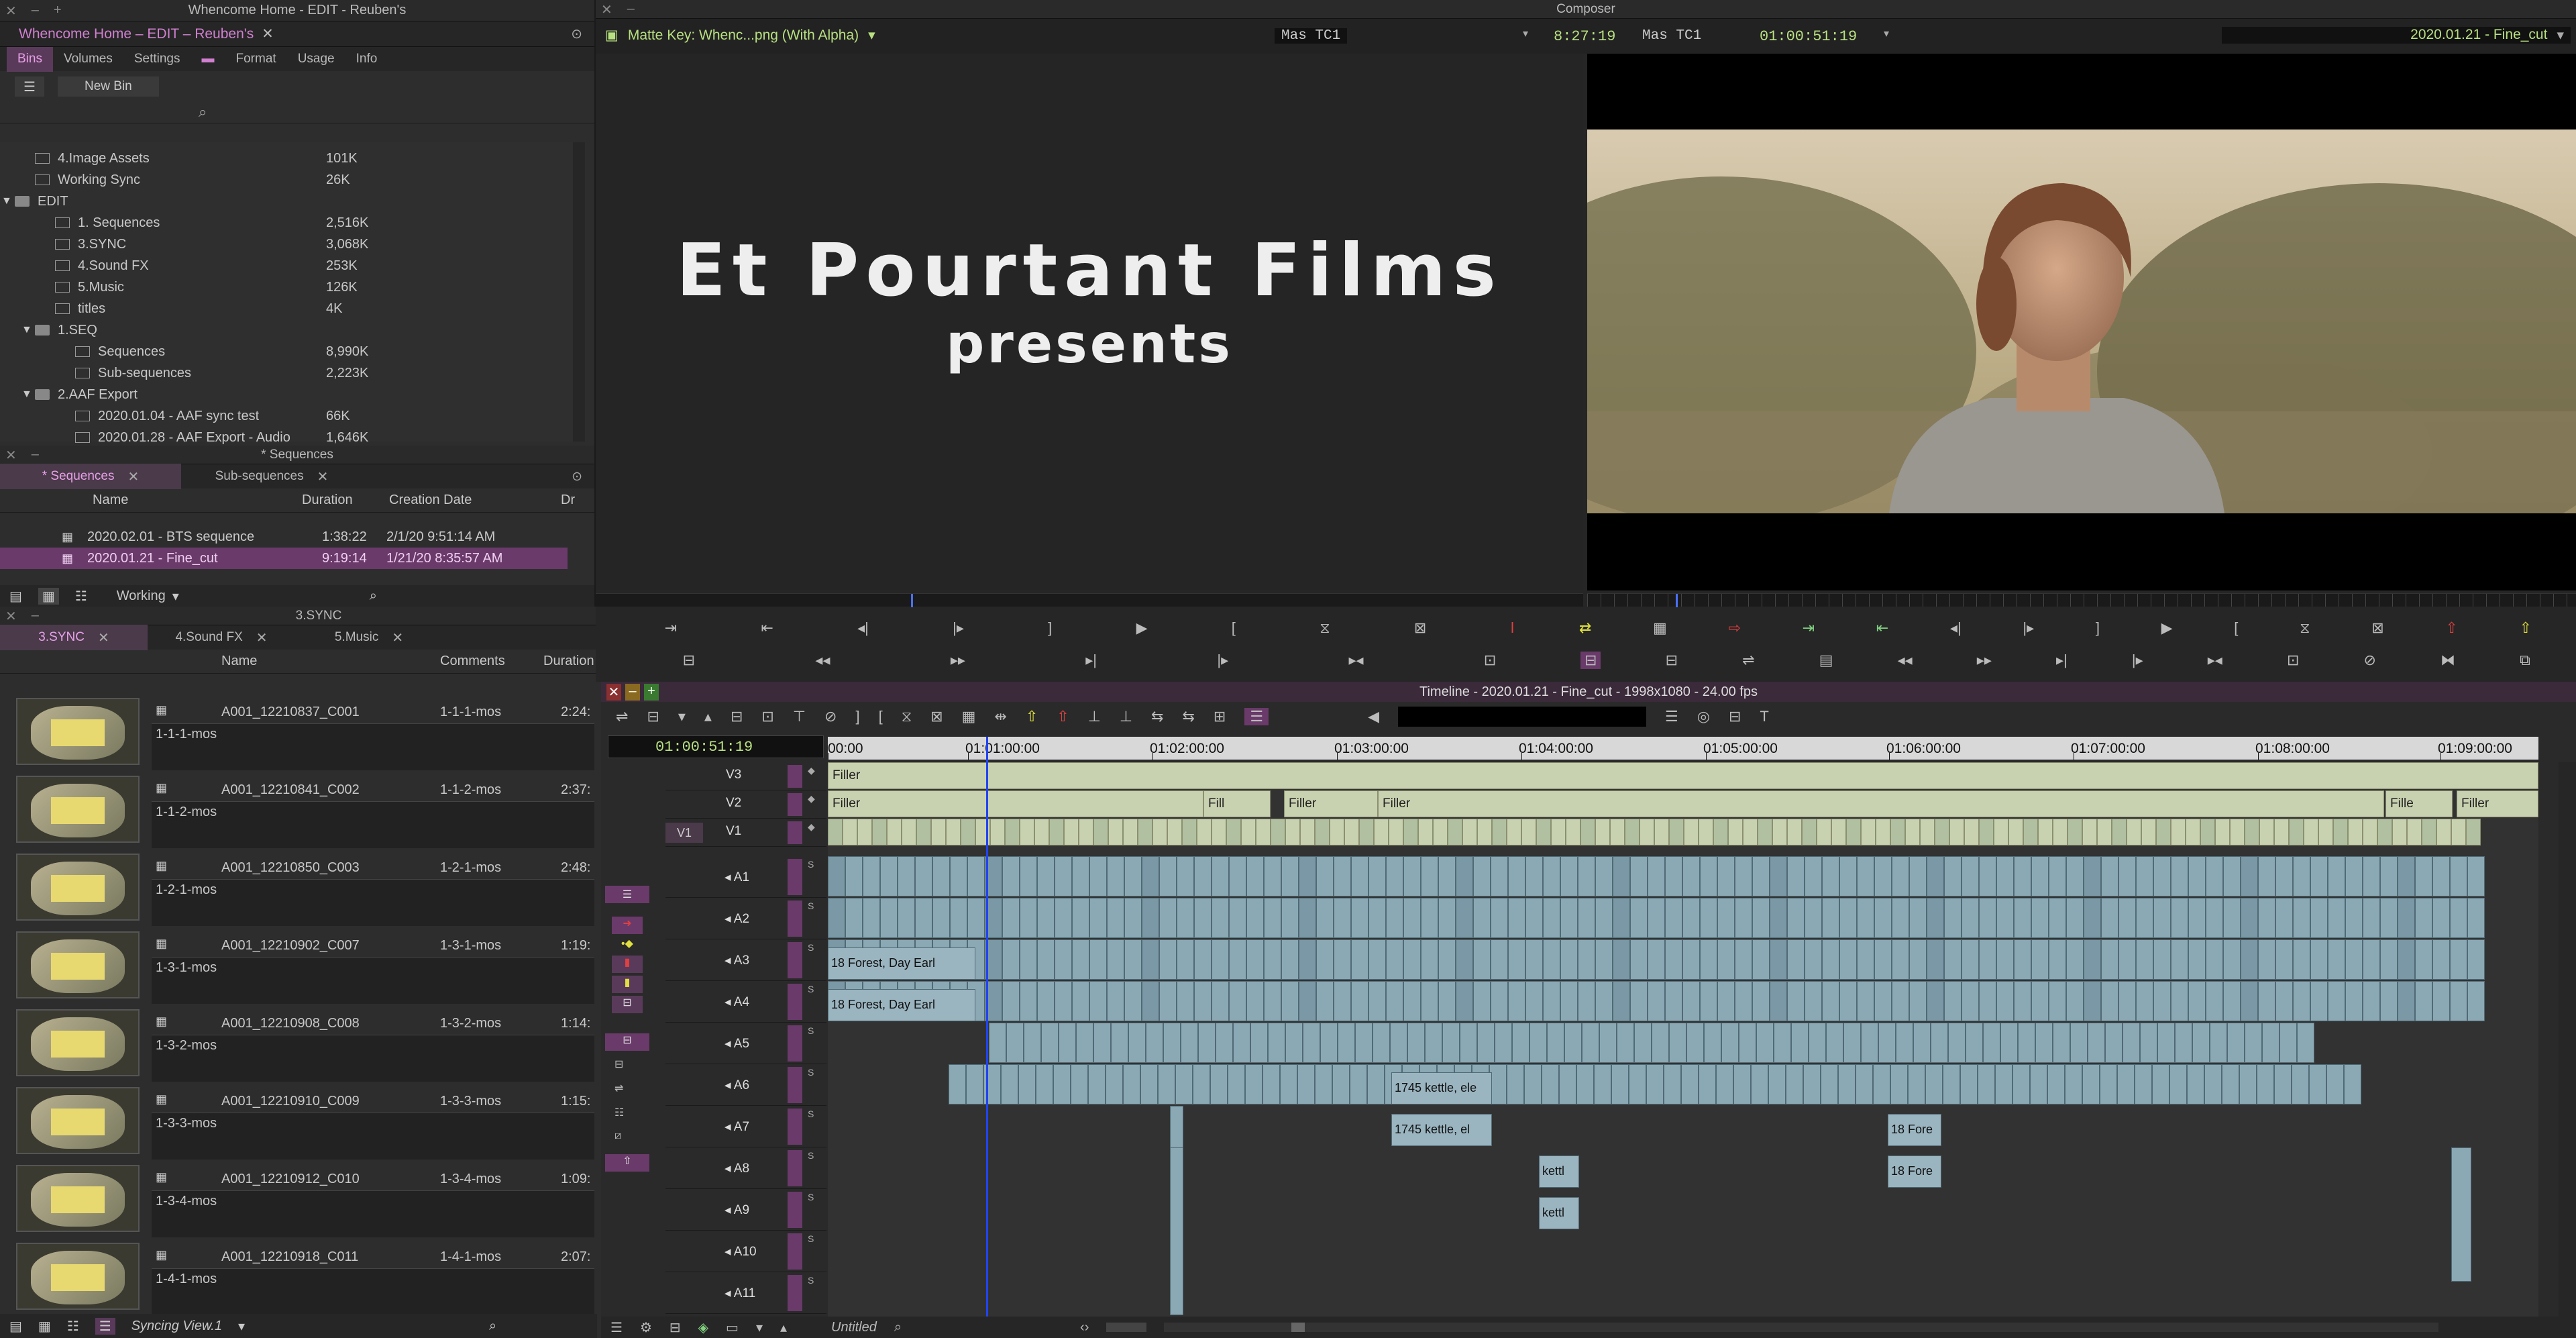 The height and width of the screenshot is (1338, 2576). I want to click on tool-4-icon: ⧄, so click(617, 1136).